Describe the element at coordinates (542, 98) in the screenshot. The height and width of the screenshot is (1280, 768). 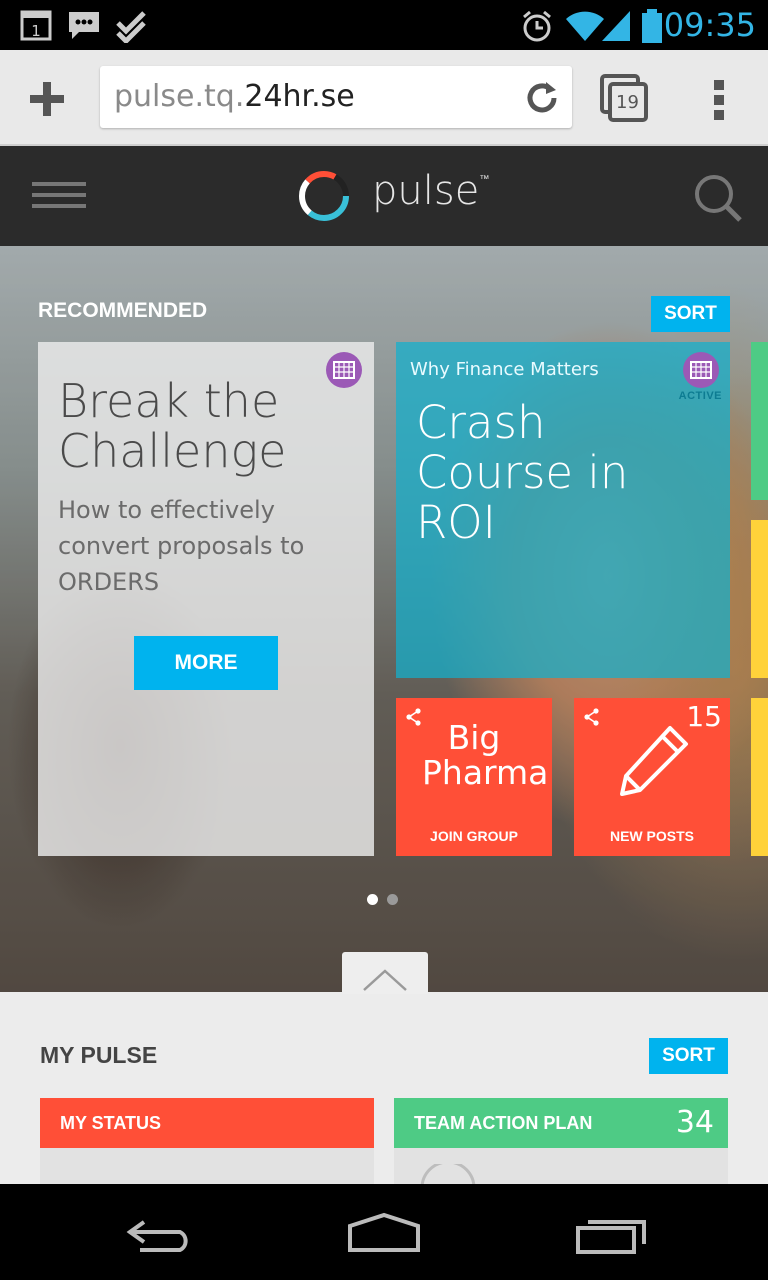
I see `reload-icon` at that location.